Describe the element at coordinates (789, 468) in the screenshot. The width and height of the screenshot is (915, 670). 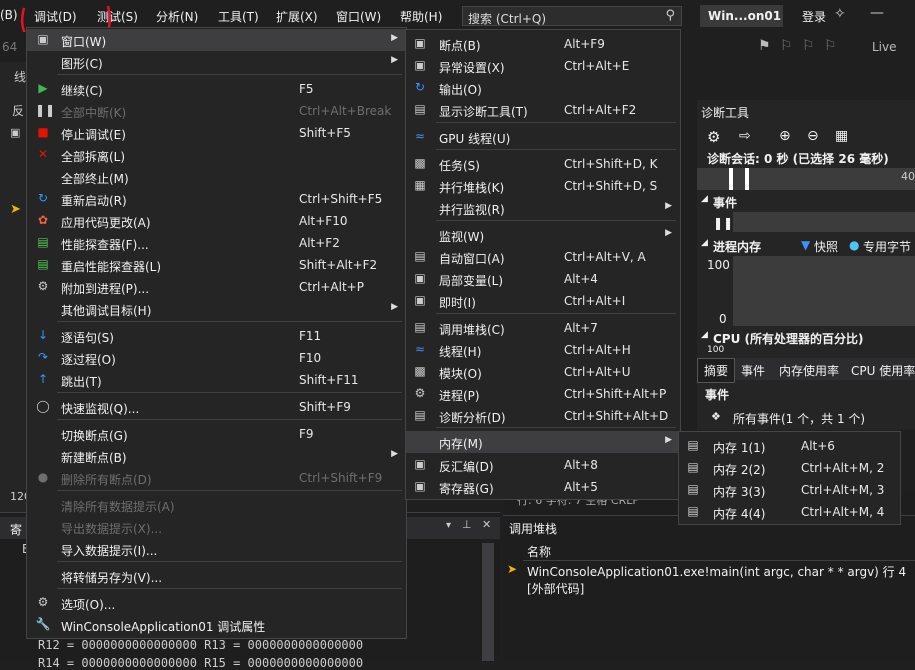
I see `menu-item: ▤ 内存 2(2) Ctrl+Alt+M, 2` at that location.